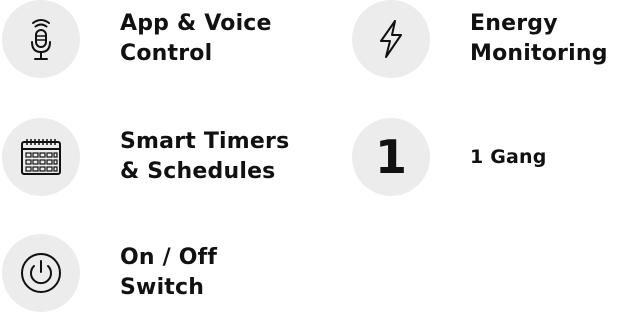 The width and height of the screenshot is (624, 312). What do you see at coordinates (169, 257) in the screenshot?
I see `feature-label-line1: On / Off` at bounding box center [169, 257].